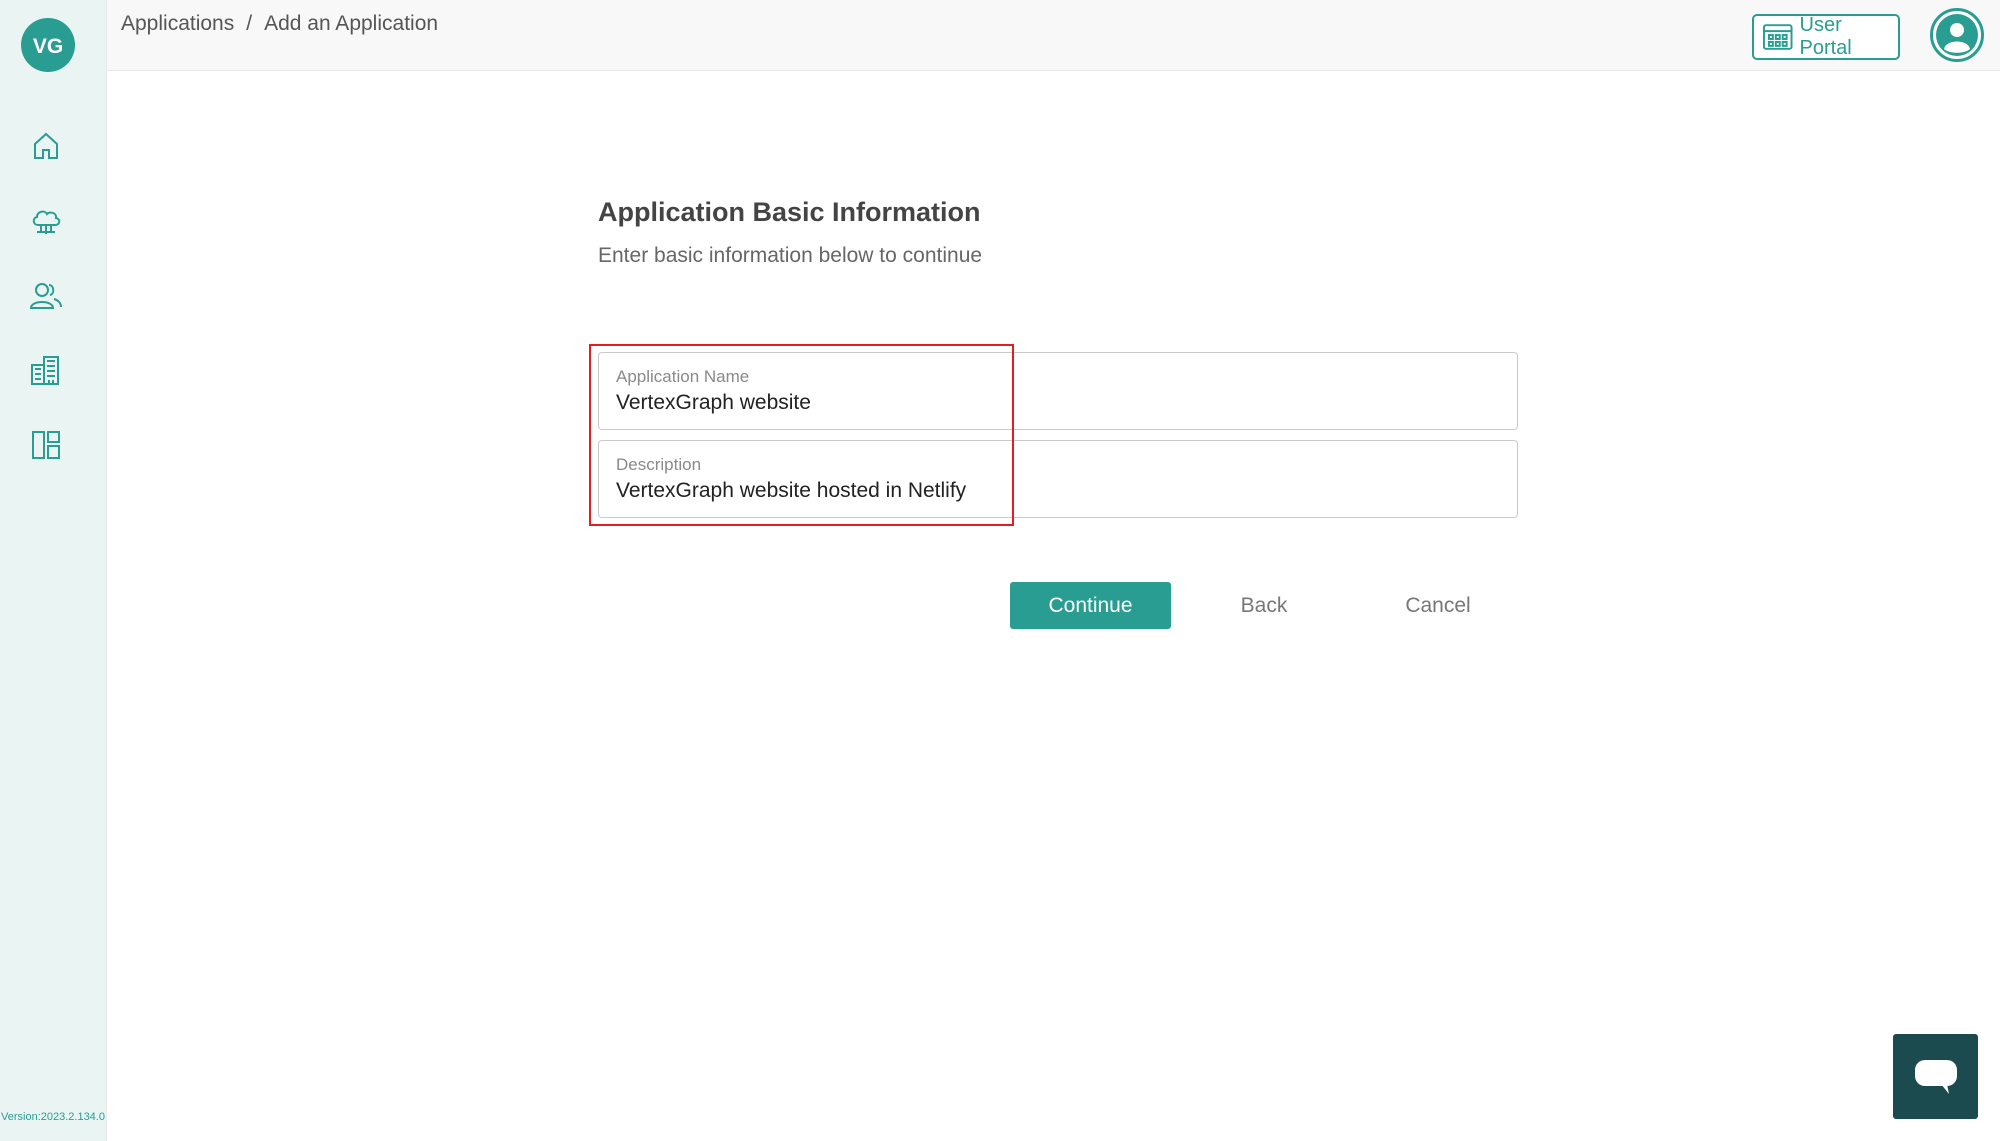  What do you see at coordinates (1058, 391) in the screenshot?
I see `application-name-field: Application Name VertexGraph website` at bounding box center [1058, 391].